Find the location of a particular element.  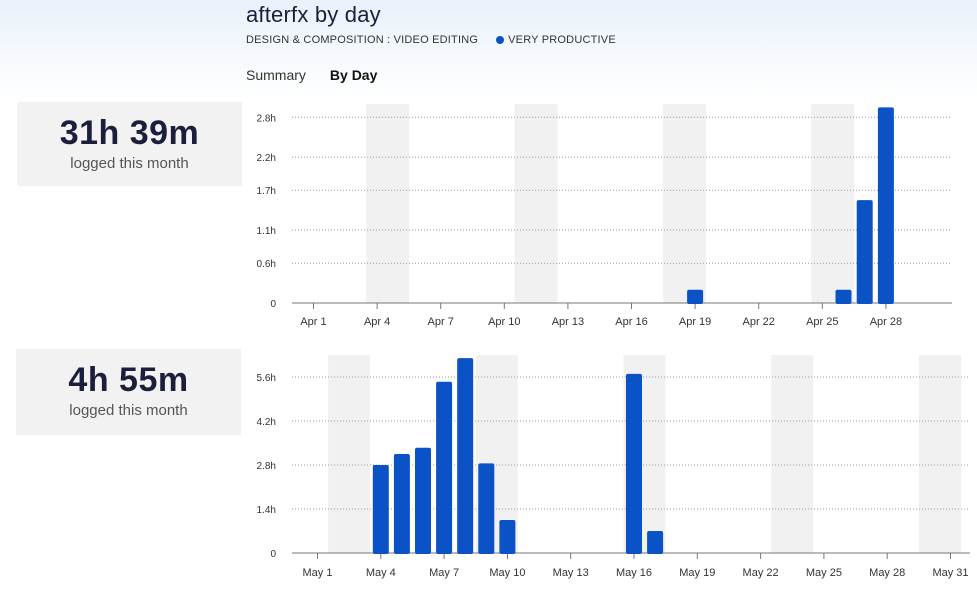

x-tick-label: May 13 is located at coordinates (571, 573).